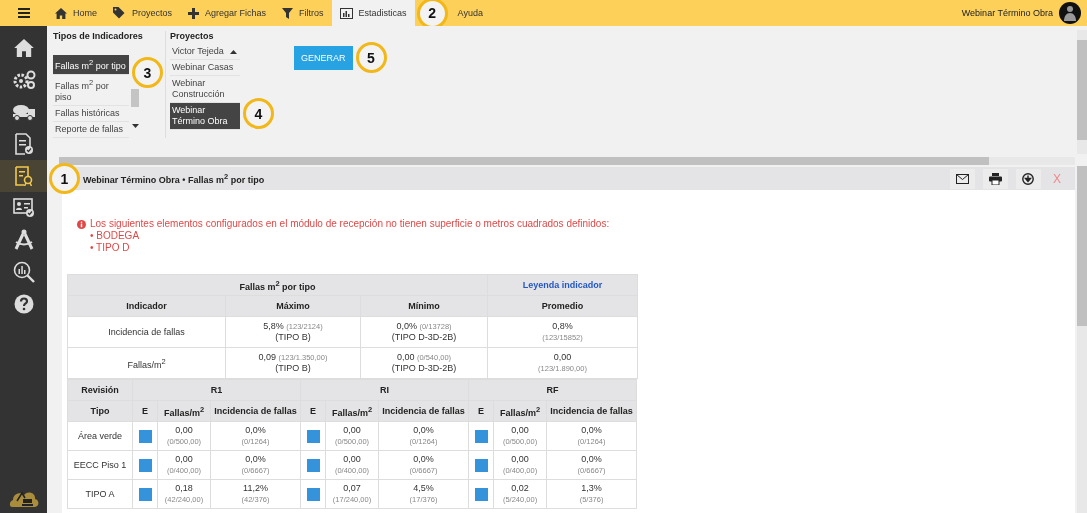  I want to click on indicator-type-item: Reporte de fallas, so click(91, 130).